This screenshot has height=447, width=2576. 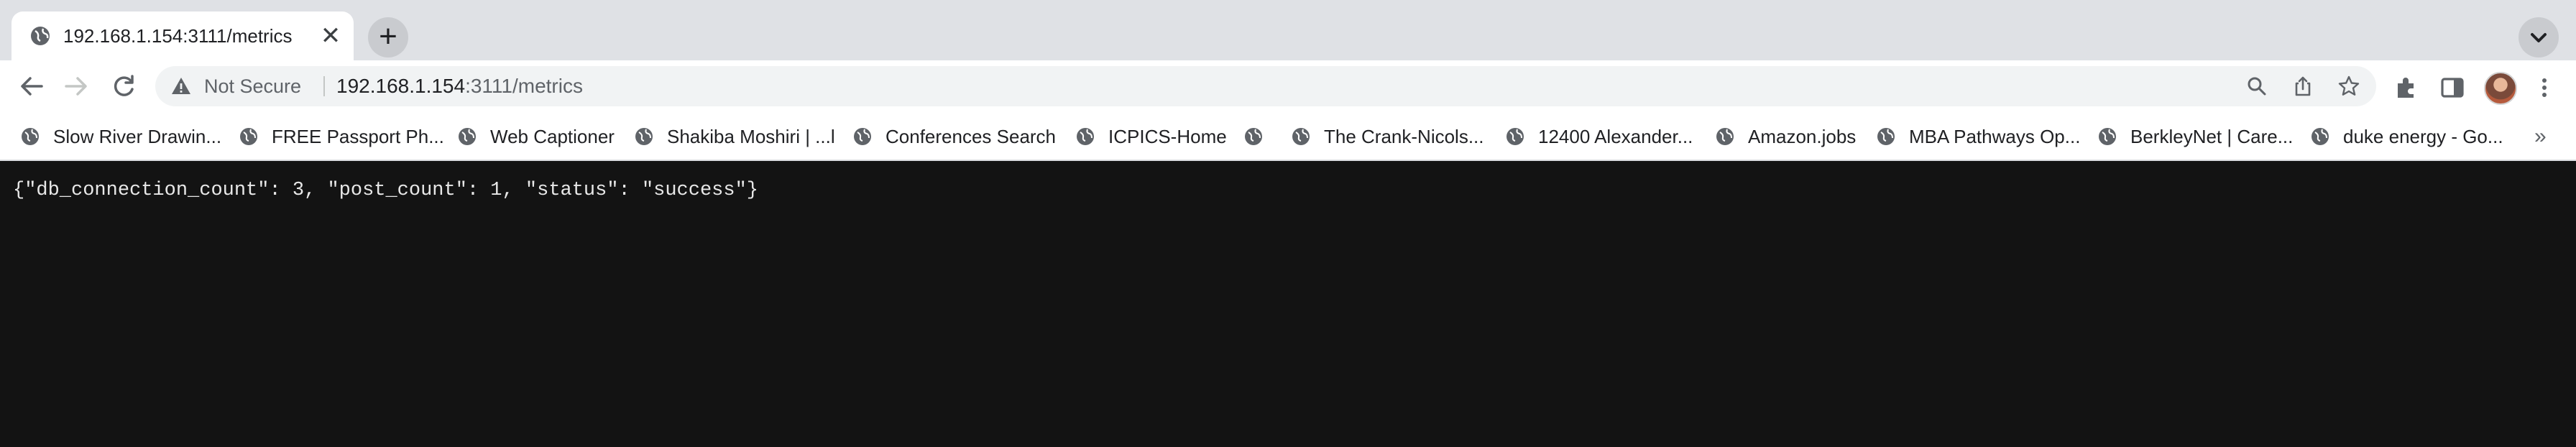 What do you see at coordinates (524, 86) in the screenshot?
I see `url-path: :3111/metrics` at bounding box center [524, 86].